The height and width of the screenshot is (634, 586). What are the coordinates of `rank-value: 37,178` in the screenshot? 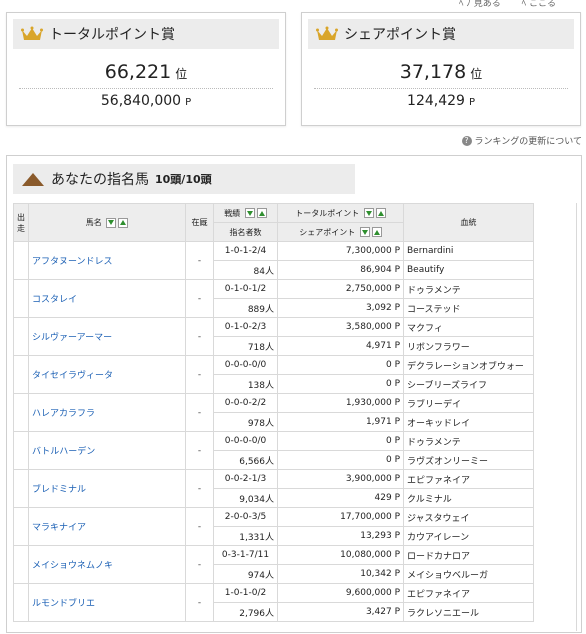 It's located at (433, 72).